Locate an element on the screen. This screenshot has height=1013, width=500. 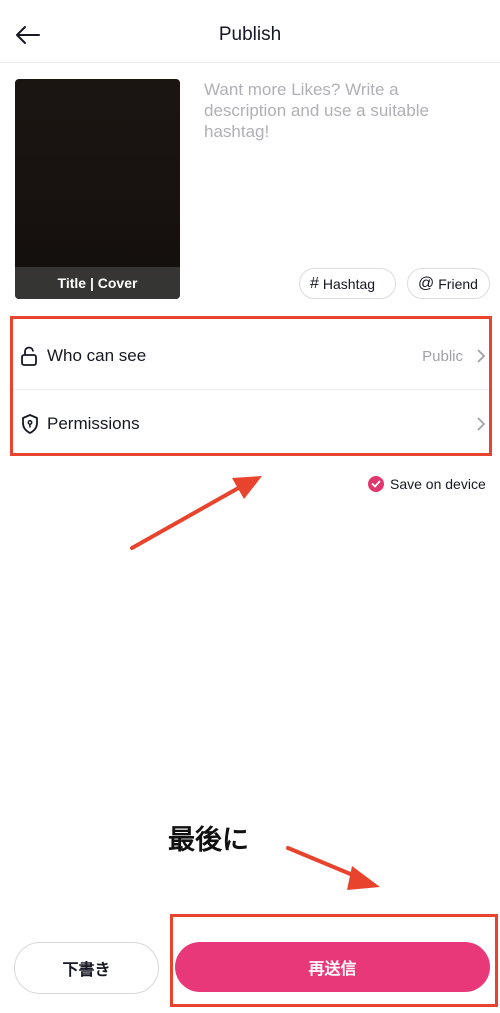
save-on-device-toggle: Save on device is located at coordinates (427, 484).